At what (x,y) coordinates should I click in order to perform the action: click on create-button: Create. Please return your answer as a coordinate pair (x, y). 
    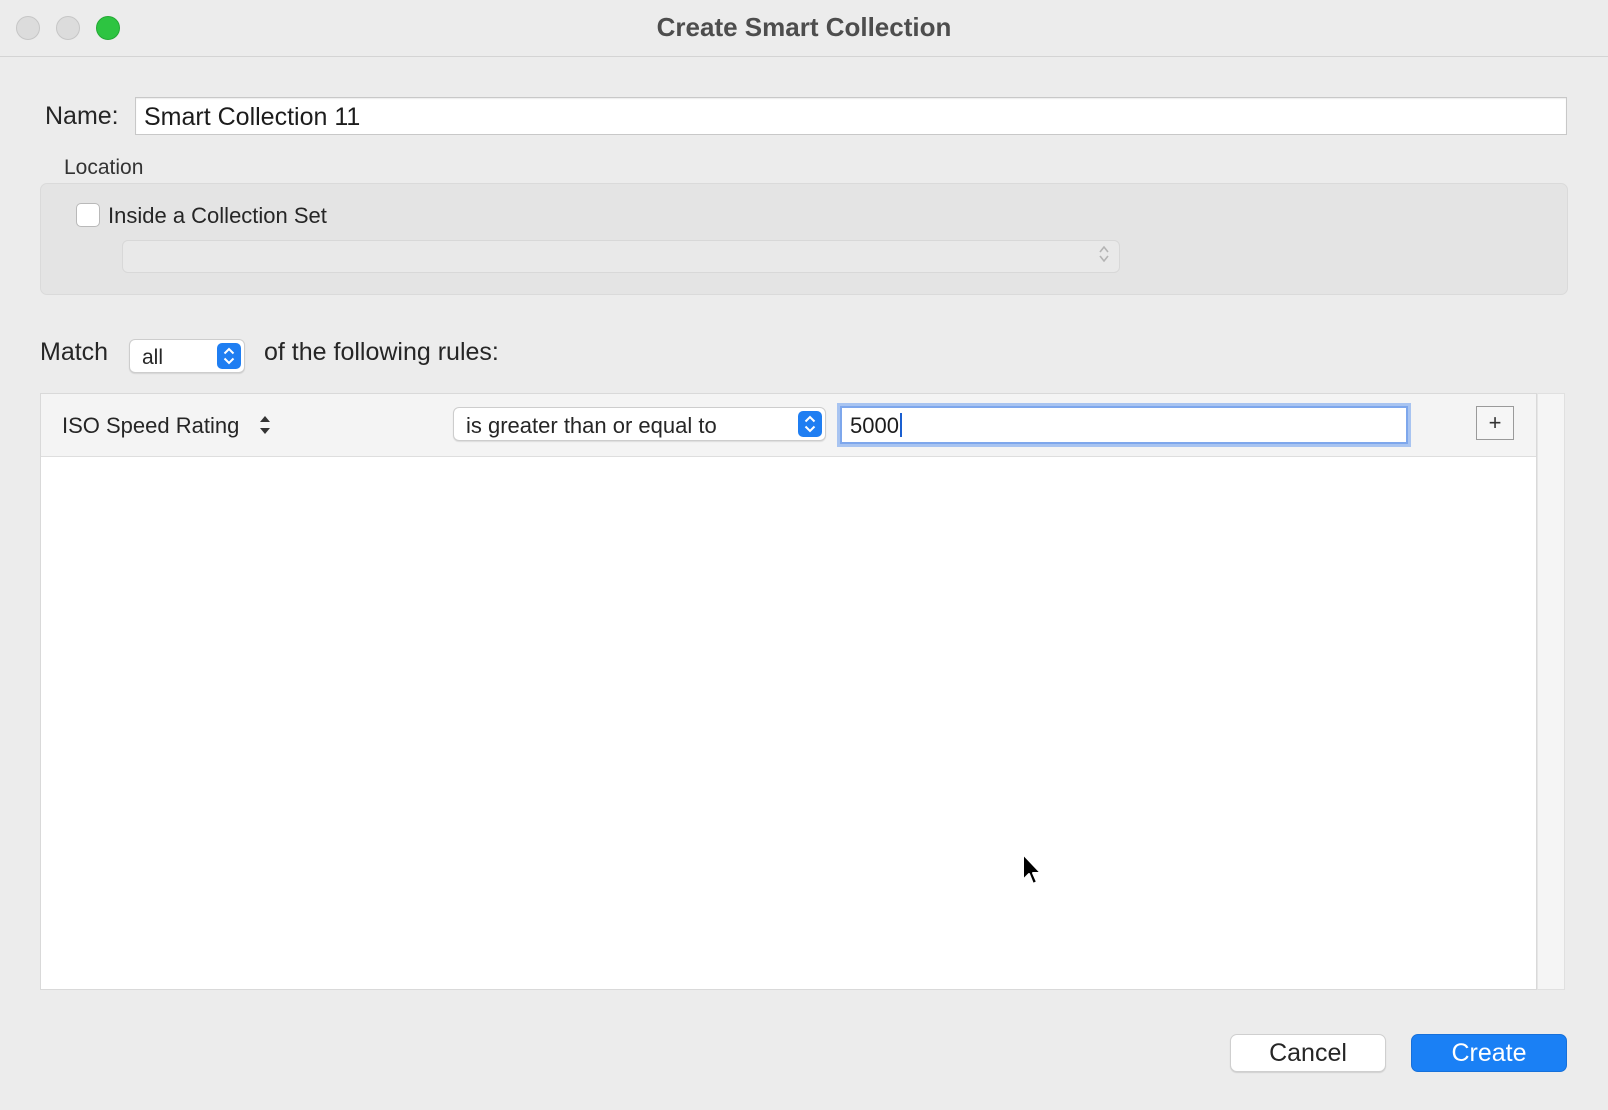
    Looking at the image, I should click on (1489, 1053).